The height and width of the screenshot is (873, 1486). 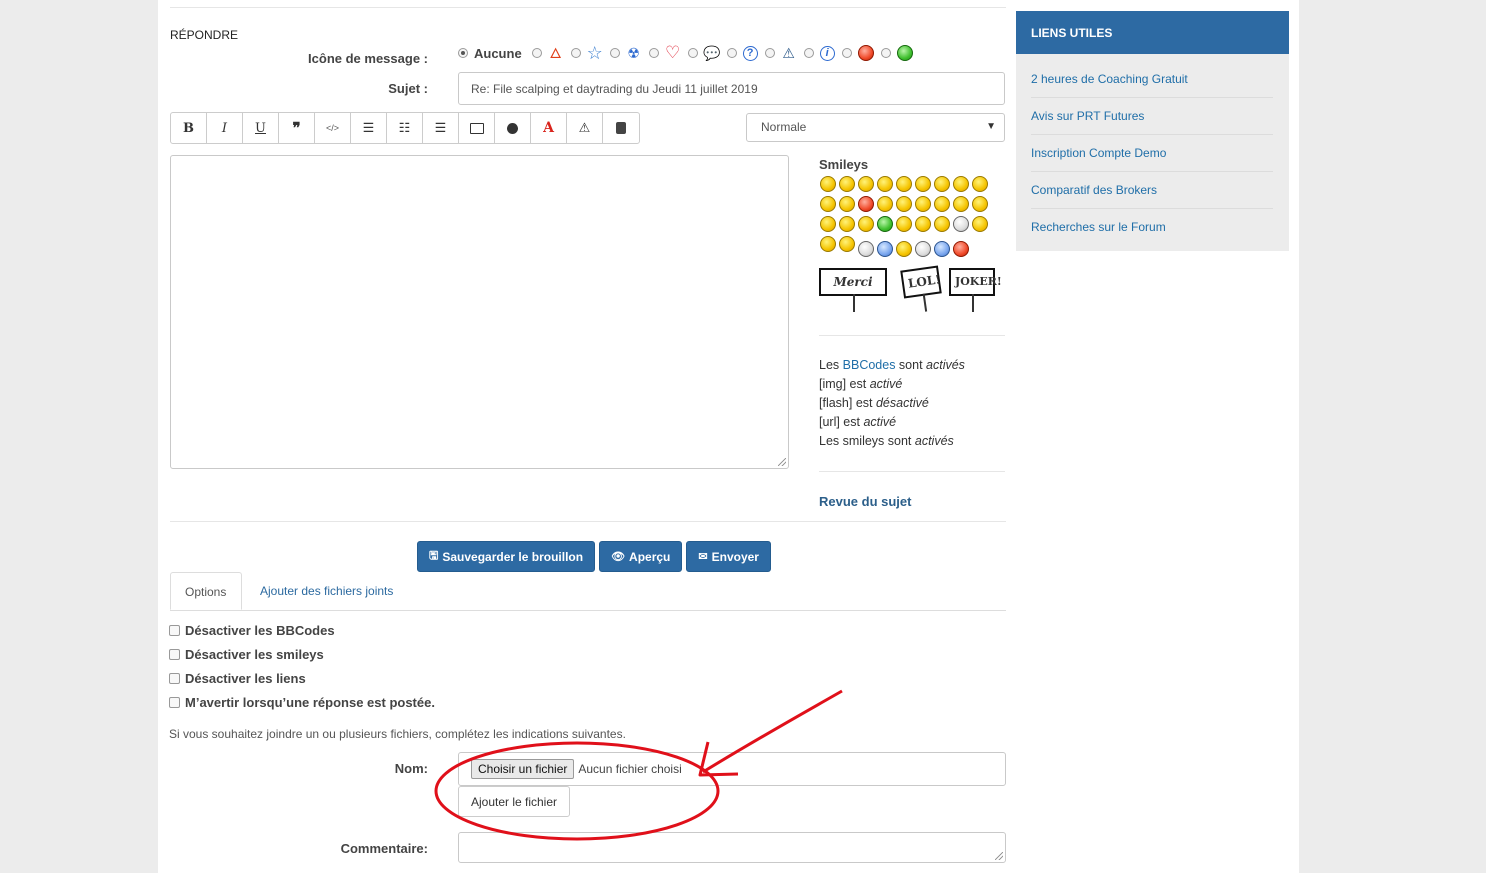 I want to click on sidebar-link-demo-account: Inscription Compte Demo, so click(x=1152, y=159).